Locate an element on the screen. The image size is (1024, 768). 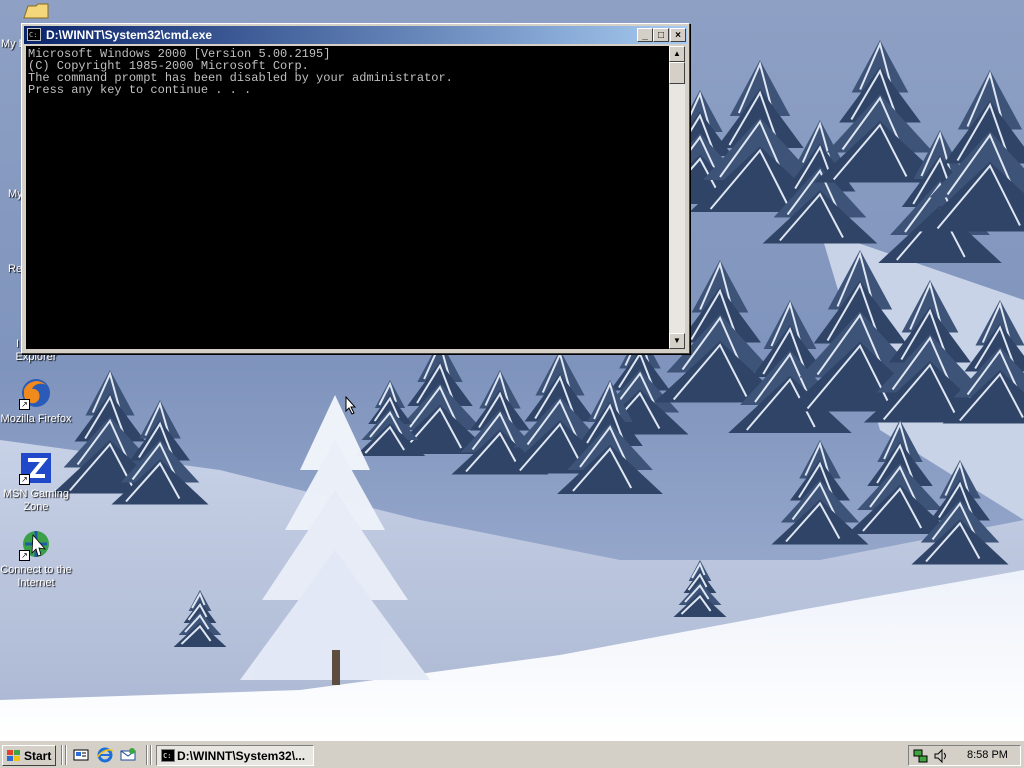
minimize-button: _ is located at coordinates (645, 35).